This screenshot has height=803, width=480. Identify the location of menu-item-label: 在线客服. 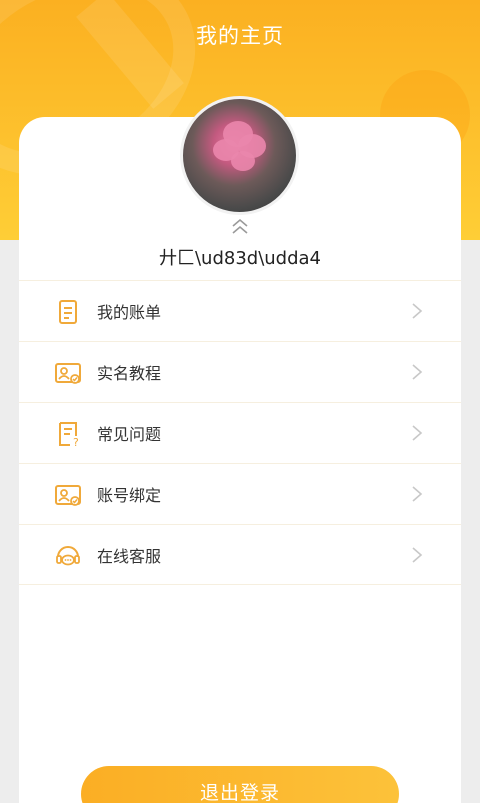
(129, 556).